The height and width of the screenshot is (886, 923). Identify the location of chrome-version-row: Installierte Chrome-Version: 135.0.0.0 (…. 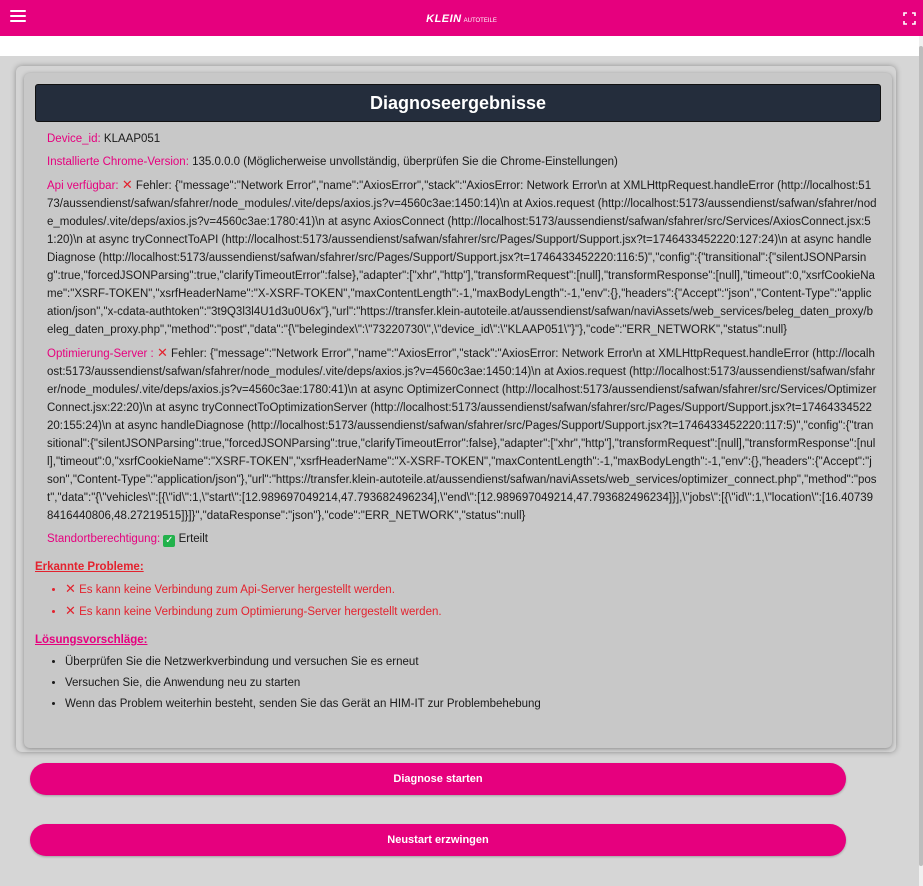
(462, 162).